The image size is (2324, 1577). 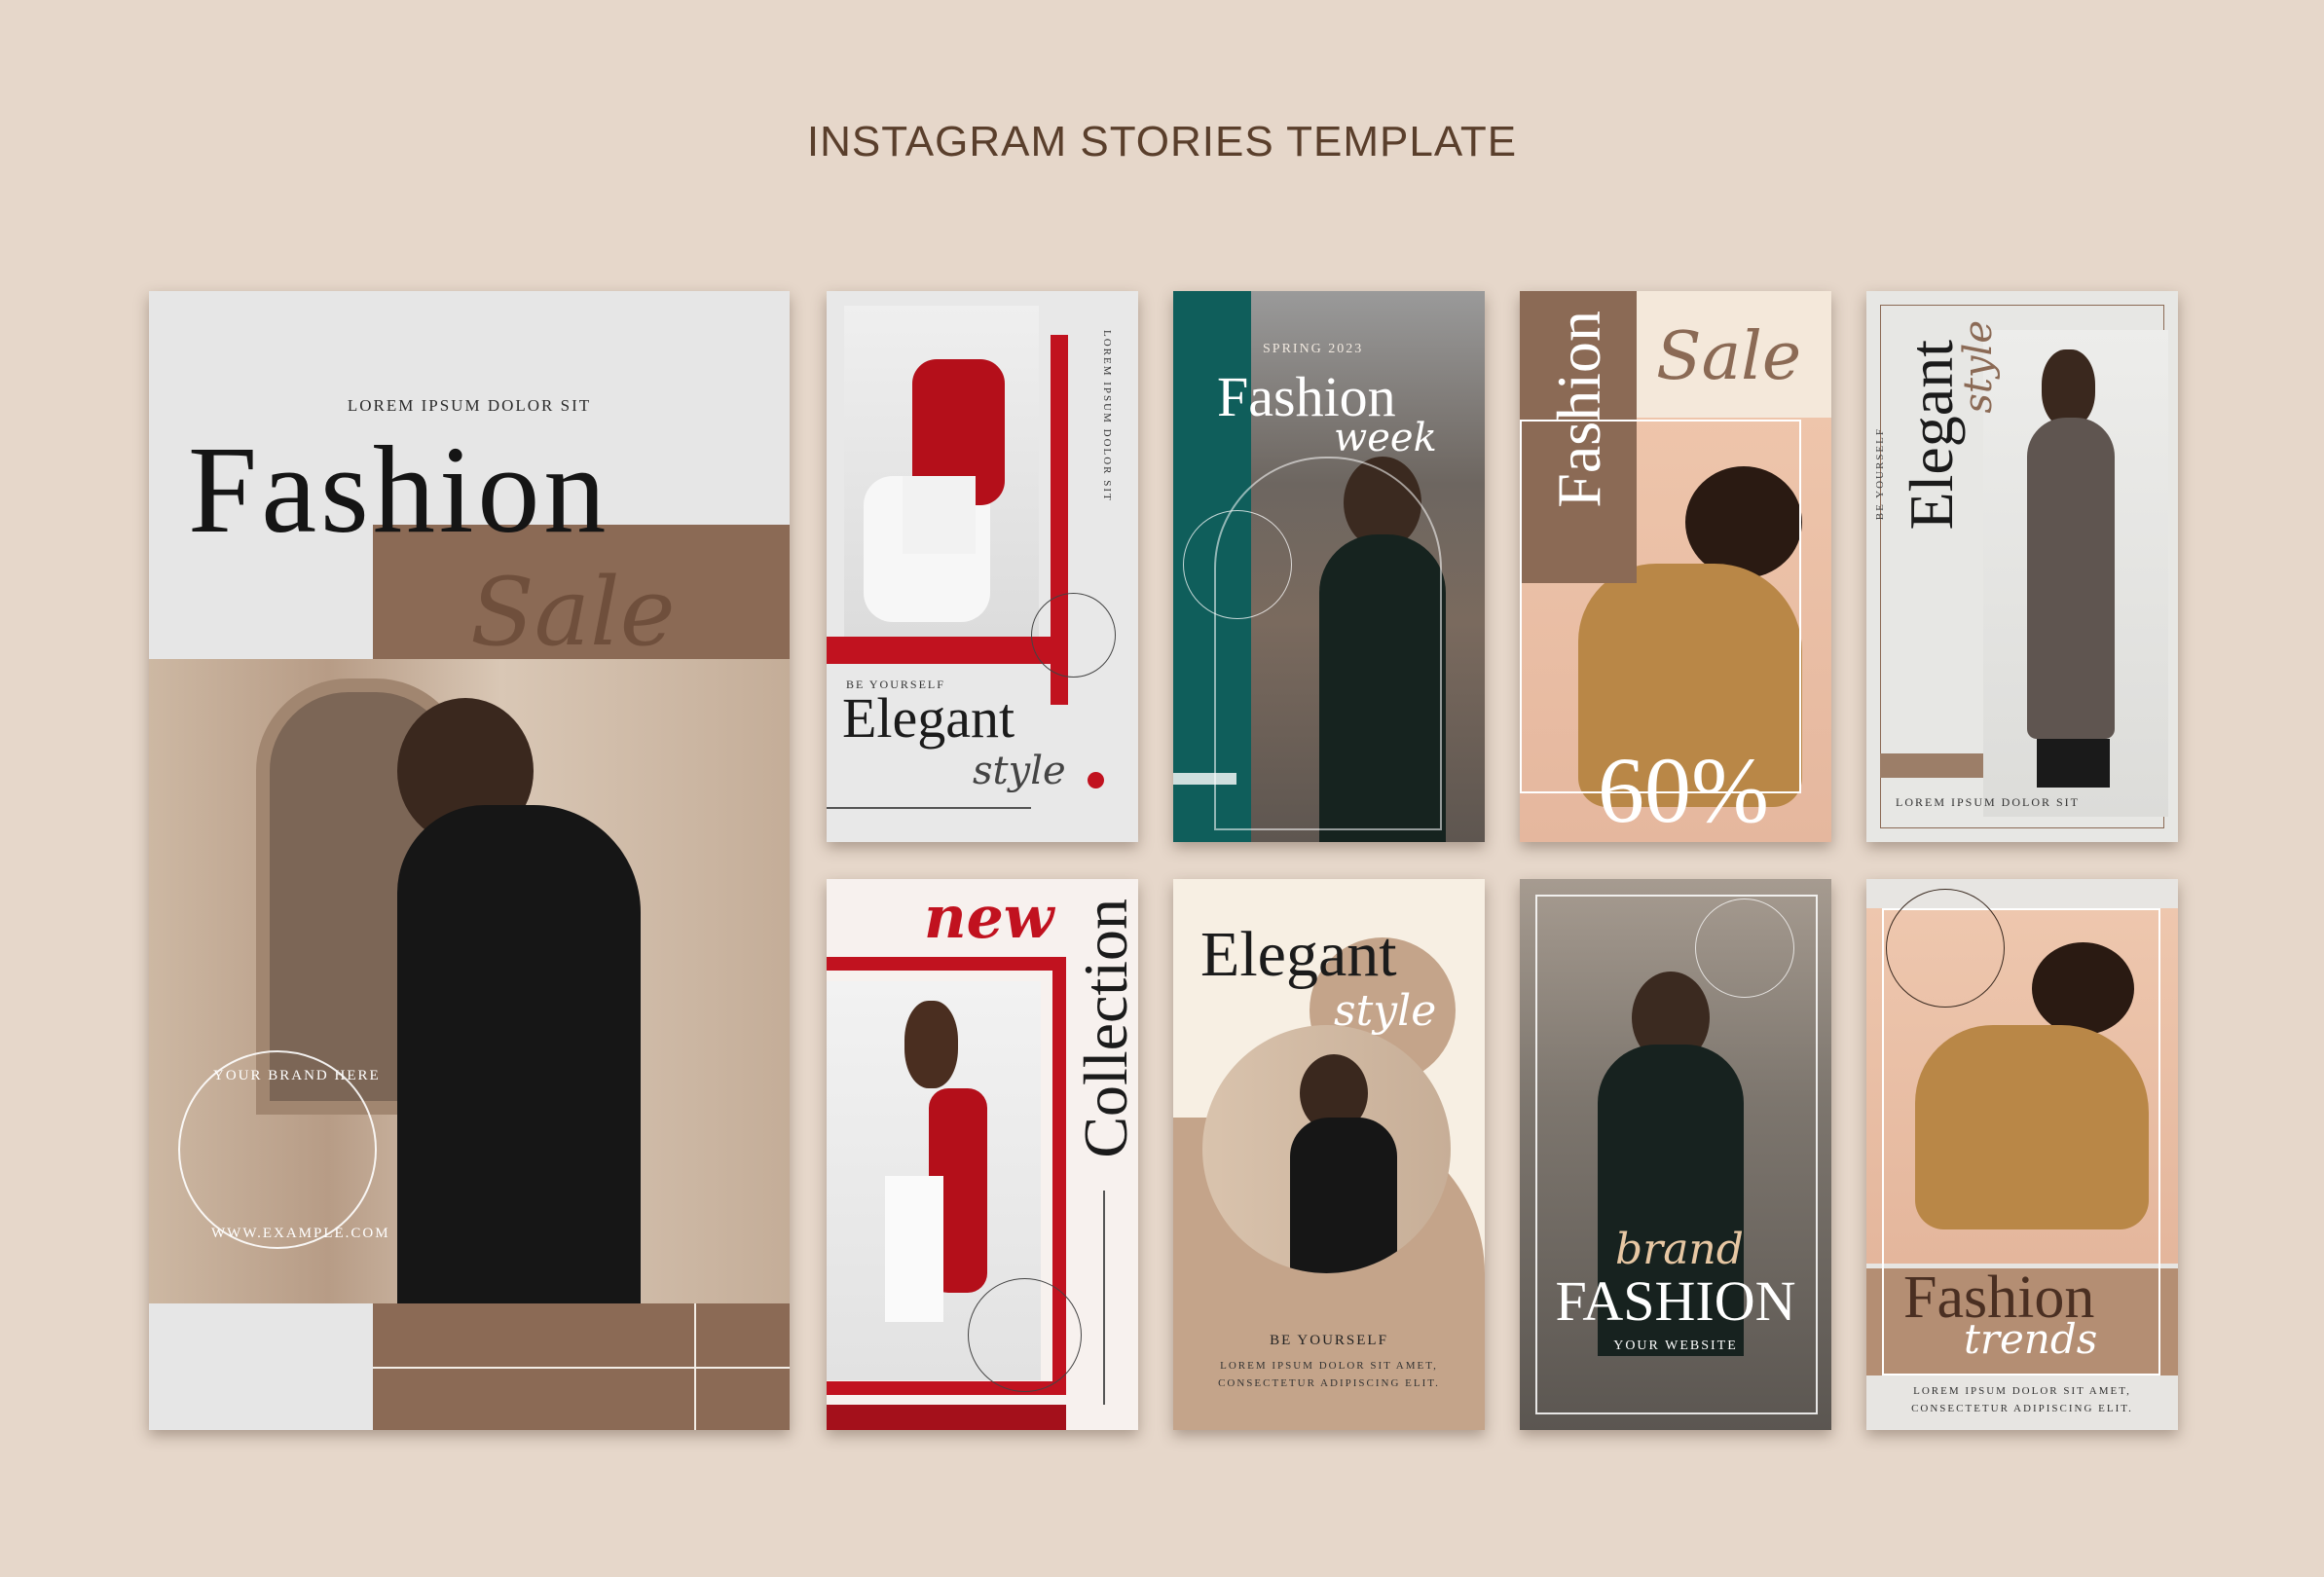 I want to click on teal-bar-bottom, so click(x=1204, y=779).